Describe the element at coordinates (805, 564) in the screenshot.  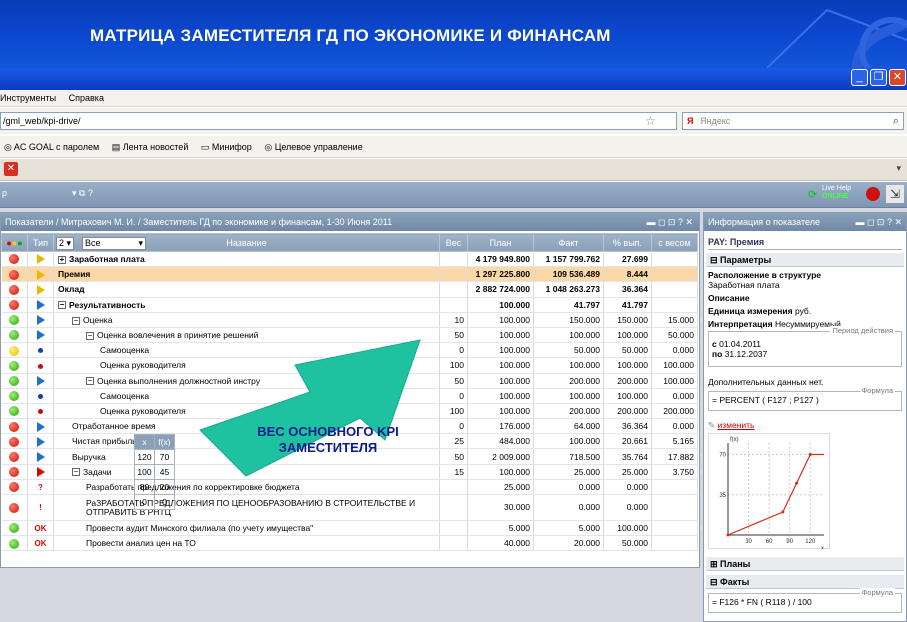
I see `plans-section: ⊞ Планы` at that location.